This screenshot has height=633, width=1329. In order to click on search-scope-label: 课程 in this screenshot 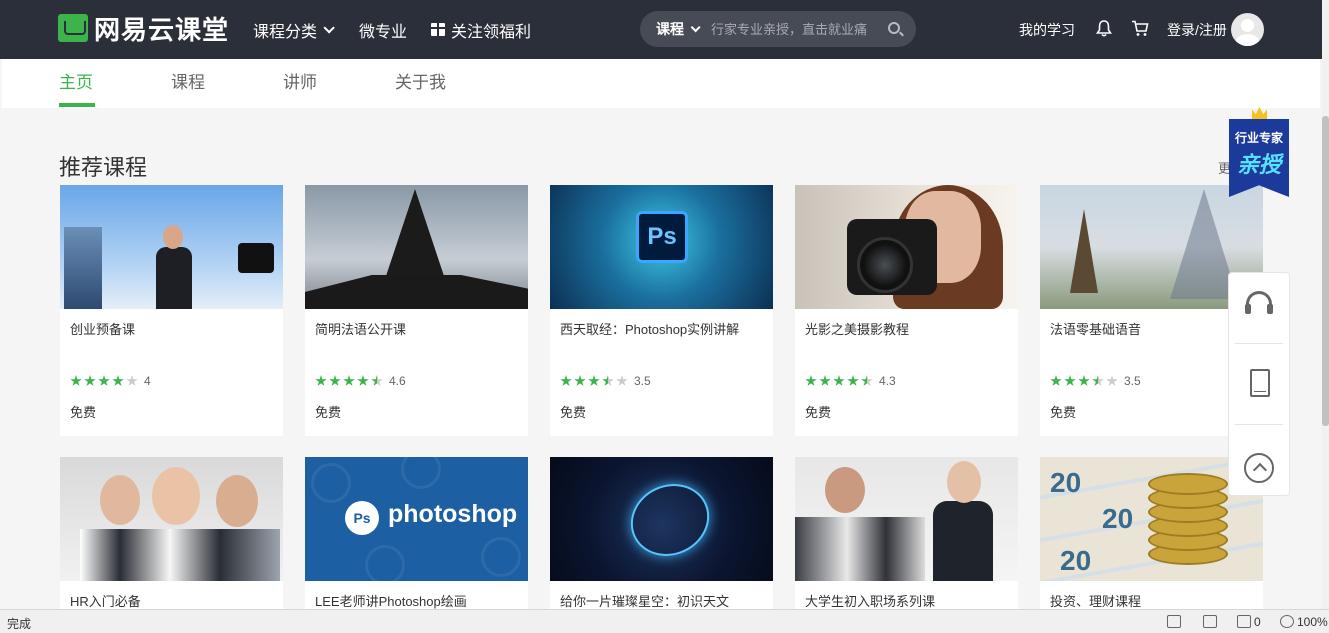, I will do `click(670, 29)`.